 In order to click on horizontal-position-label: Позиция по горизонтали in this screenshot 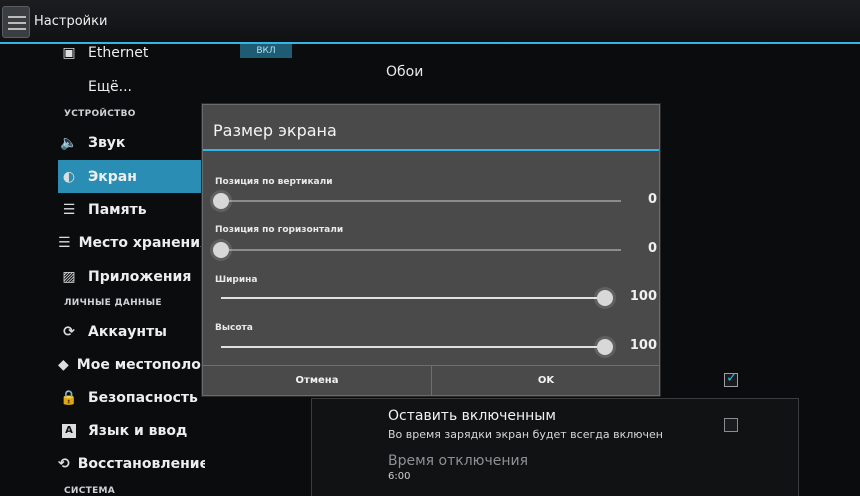, I will do `click(279, 230)`.